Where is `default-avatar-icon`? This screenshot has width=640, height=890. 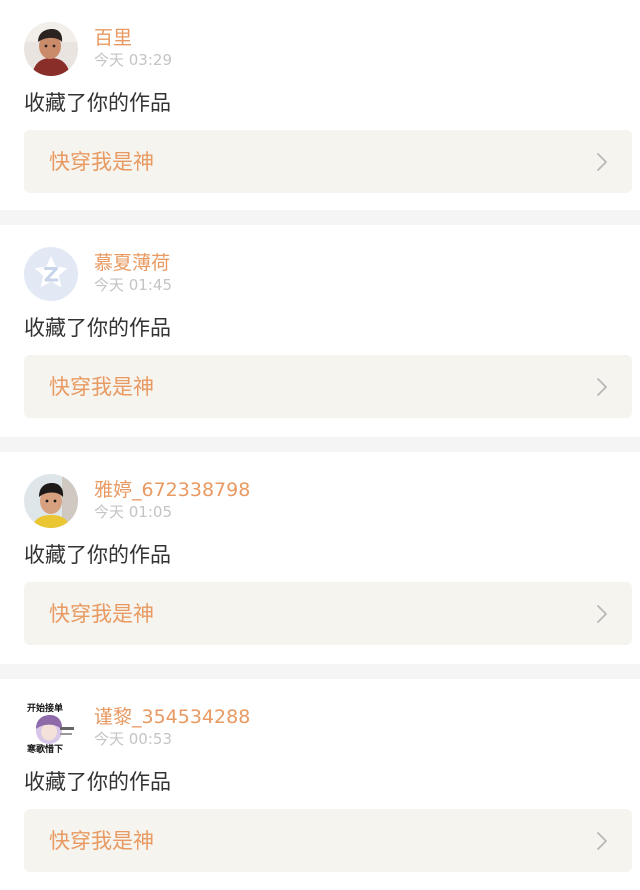
default-avatar-icon is located at coordinates (51, 274).